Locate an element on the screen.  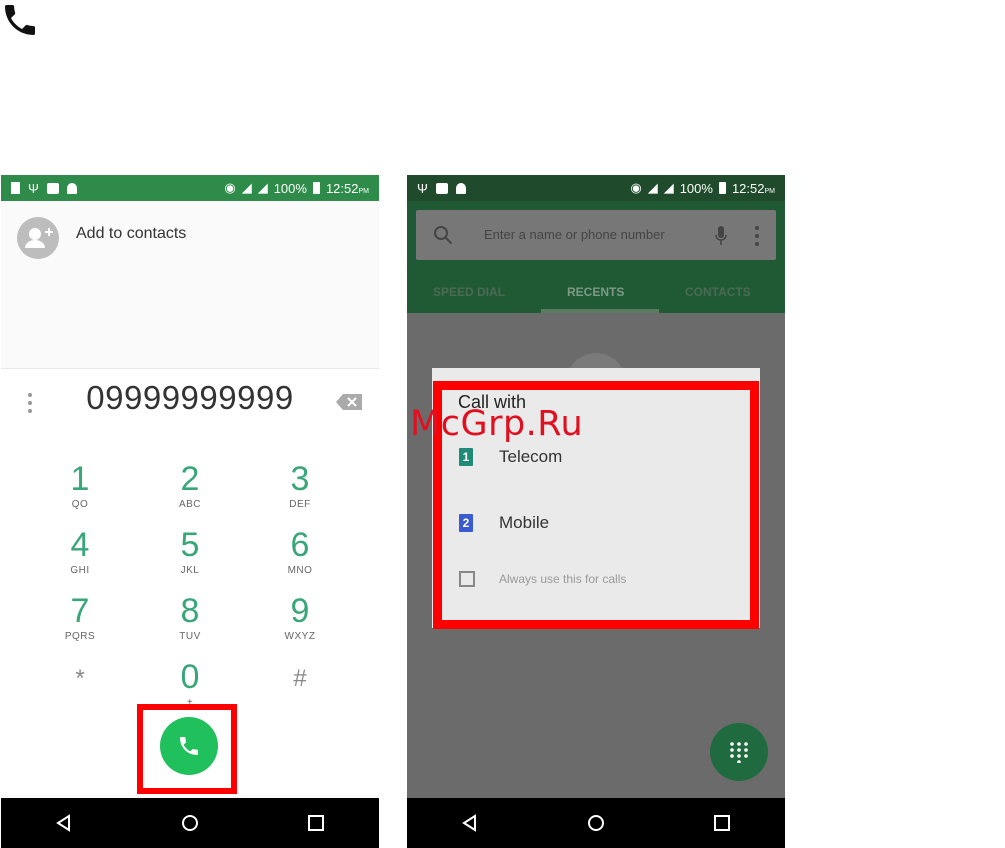
key-letters: MNO is located at coordinates (300, 570).